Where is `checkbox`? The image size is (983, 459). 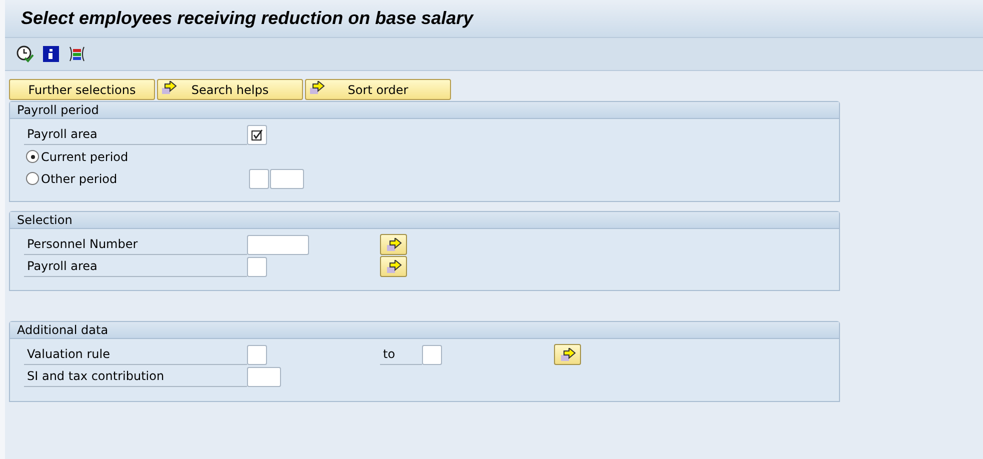 checkbox is located at coordinates (257, 134).